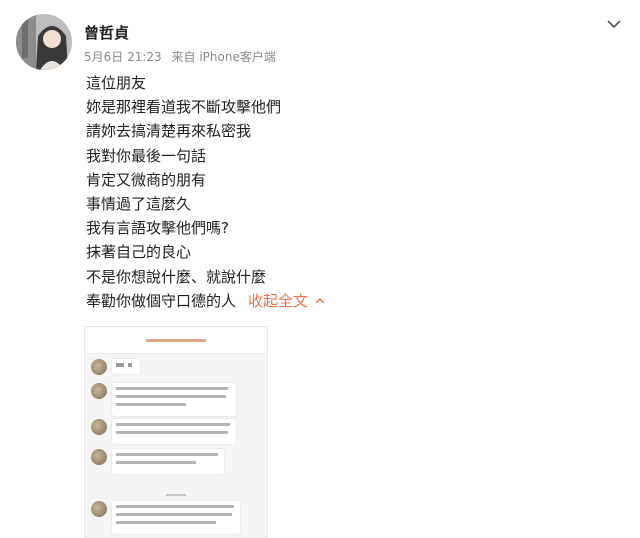 This screenshot has height=538, width=640. What do you see at coordinates (116, 83) in the screenshot?
I see `post-line: 這位朋友` at bounding box center [116, 83].